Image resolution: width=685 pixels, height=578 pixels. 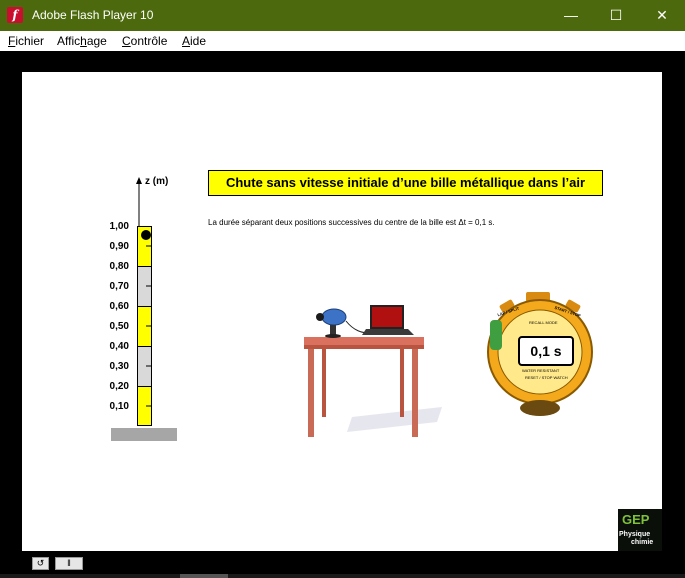 I want to click on gep-logo-subtitle: Physique chimie, so click(x=636, y=539).